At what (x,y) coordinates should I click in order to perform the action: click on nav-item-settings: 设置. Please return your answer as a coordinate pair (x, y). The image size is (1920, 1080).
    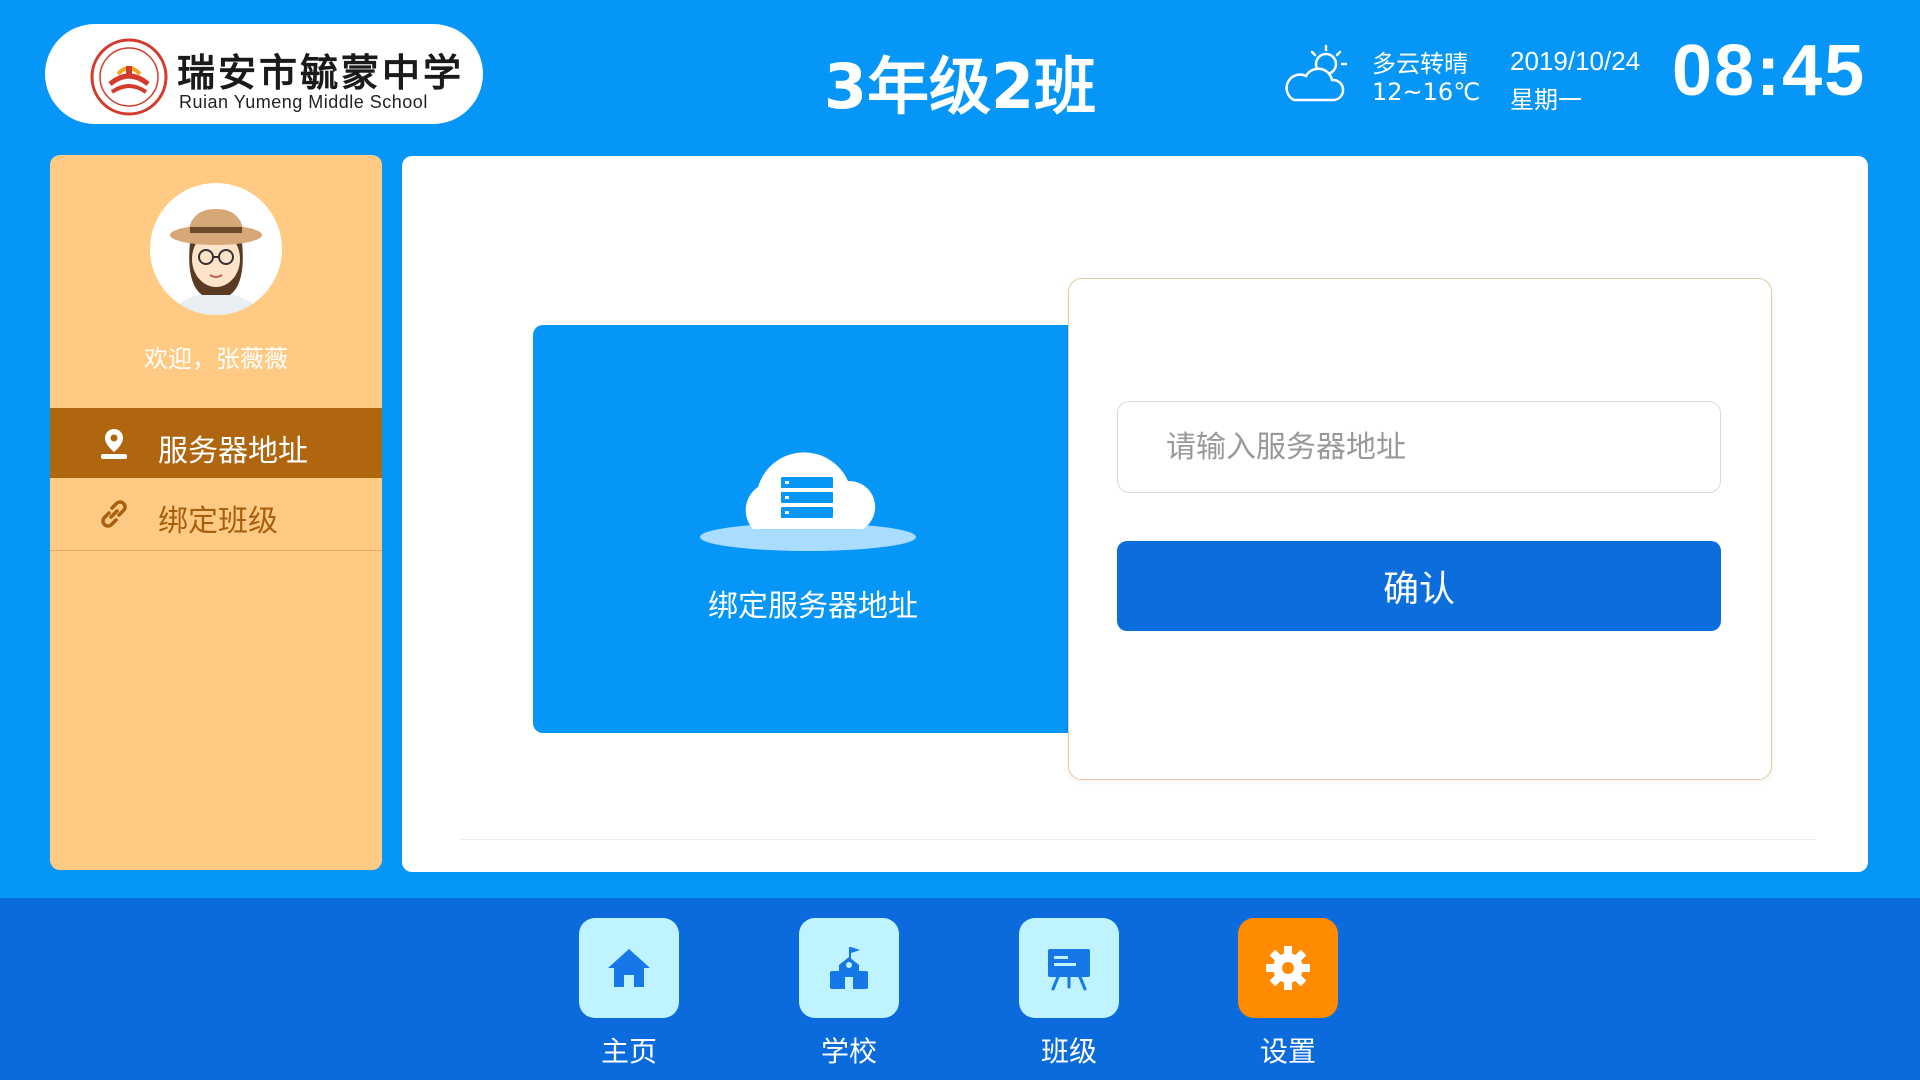
    Looking at the image, I should click on (1288, 993).